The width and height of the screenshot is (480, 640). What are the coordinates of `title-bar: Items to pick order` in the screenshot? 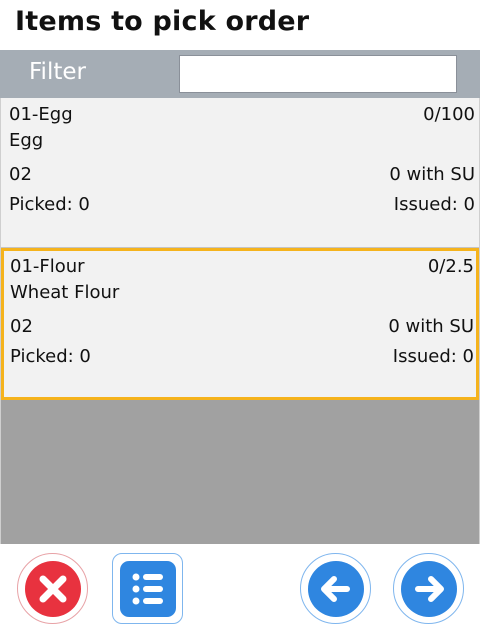 It's located at (240, 25).